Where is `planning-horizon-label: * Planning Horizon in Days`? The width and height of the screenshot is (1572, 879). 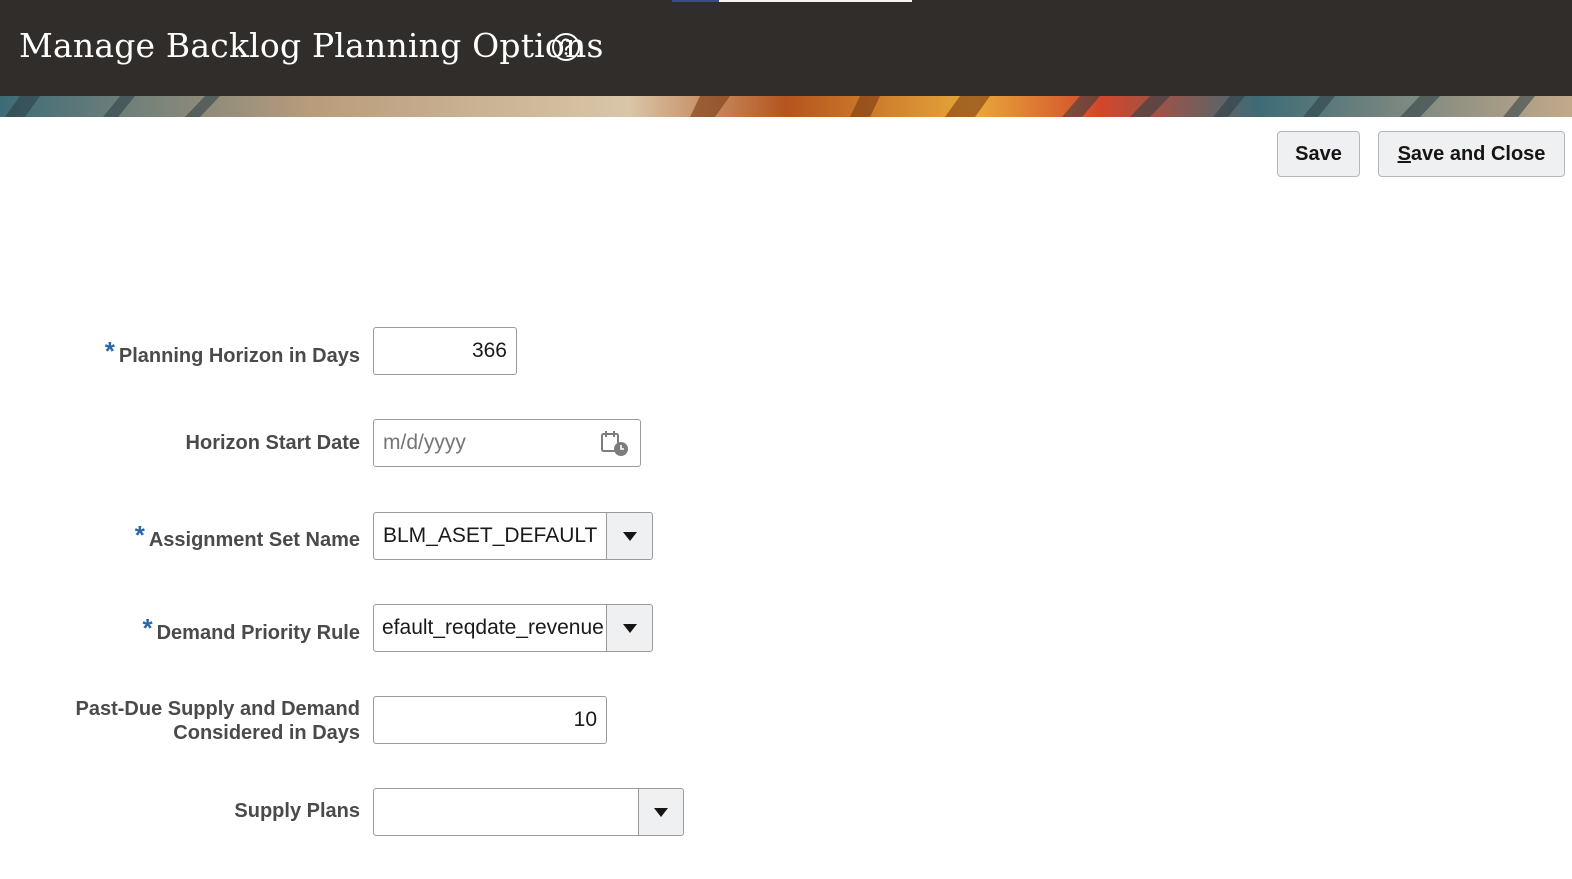 planning-horizon-label: * Planning Horizon in Days is located at coordinates (232, 352).